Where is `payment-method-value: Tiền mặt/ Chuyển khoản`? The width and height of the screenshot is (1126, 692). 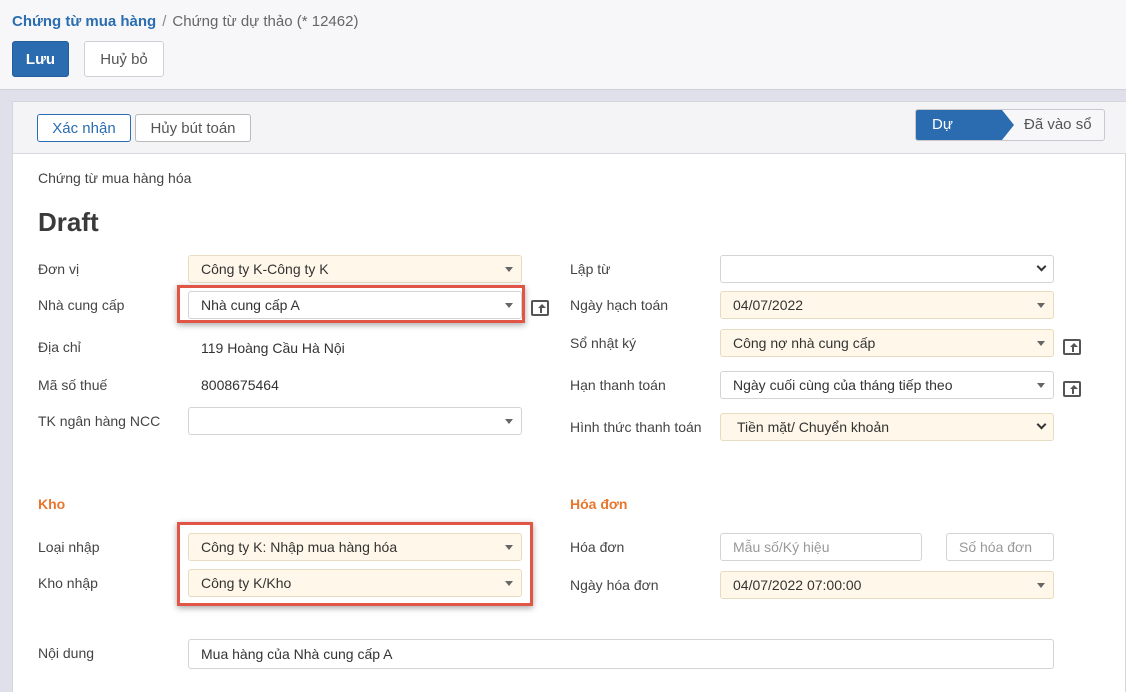
payment-method-value: Tiền mặt/ Chuyển khoản is located at coordinates (813, 427).